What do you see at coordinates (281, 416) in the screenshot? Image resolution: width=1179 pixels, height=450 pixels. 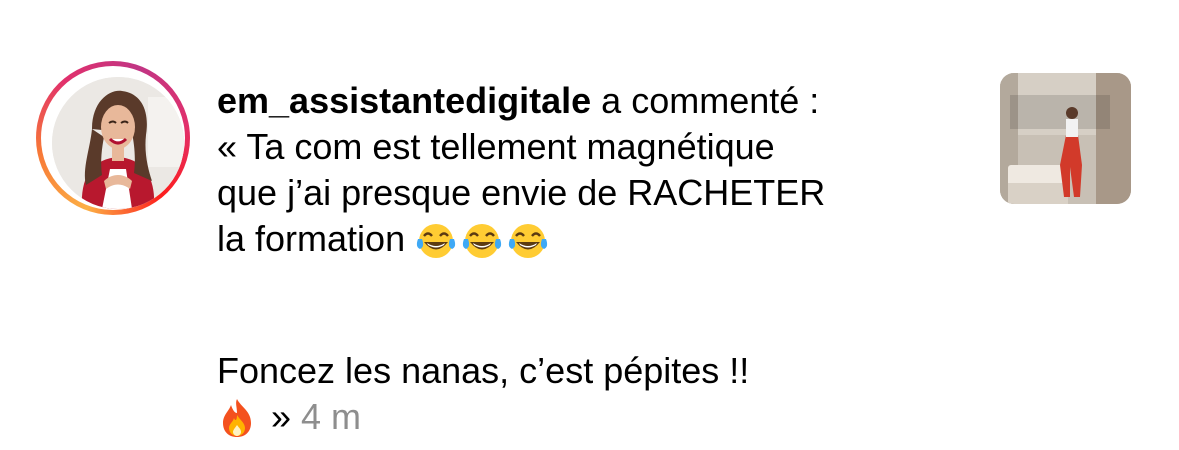 I see `closing-quote: »` at bounding box center [281, 416].